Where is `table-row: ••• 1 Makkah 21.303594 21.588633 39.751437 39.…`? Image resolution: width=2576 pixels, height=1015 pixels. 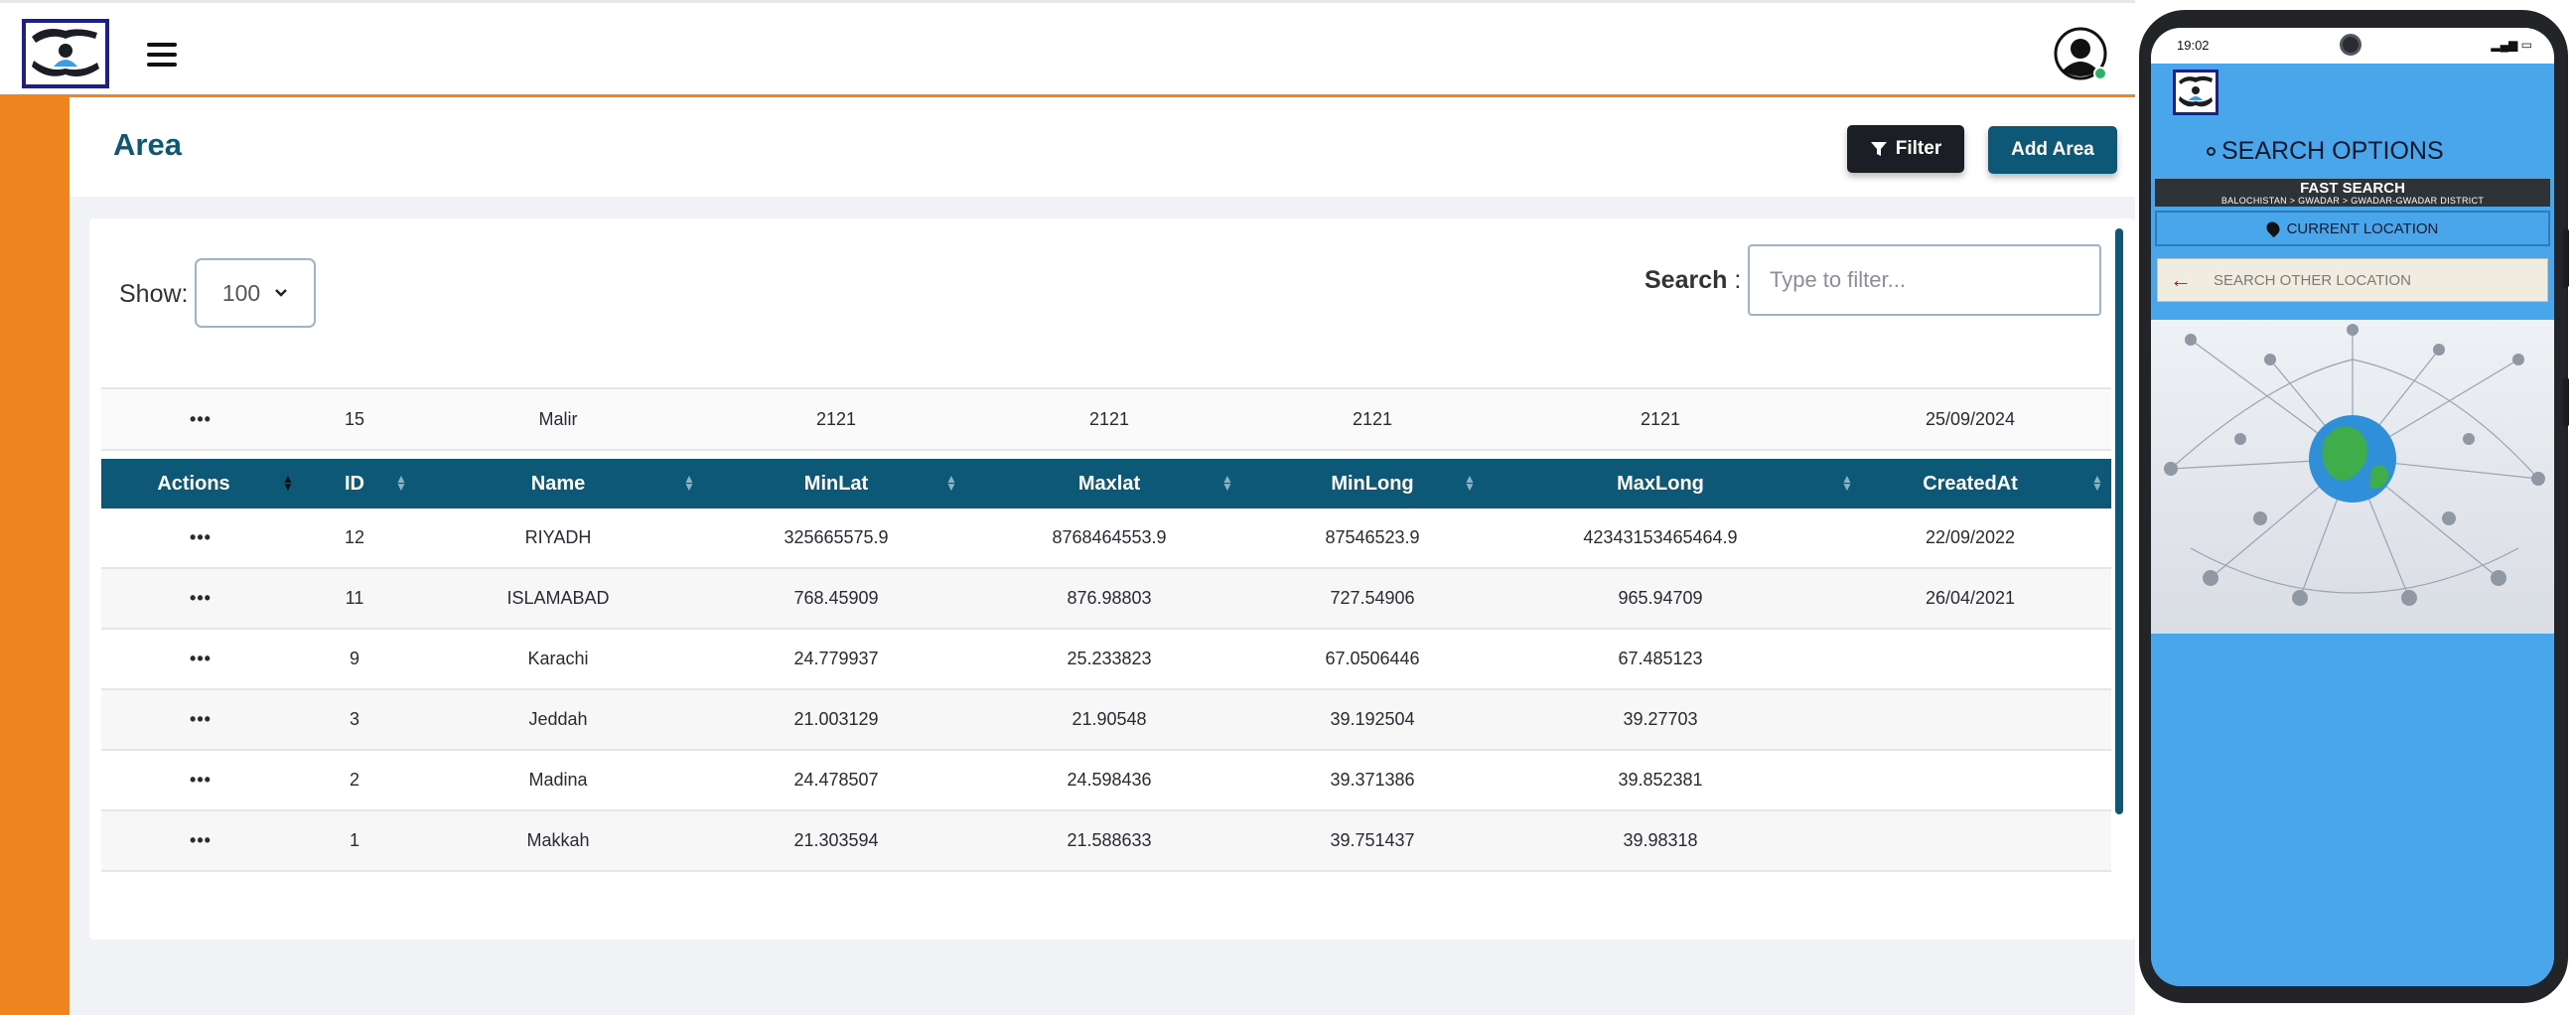 table-row: ••• 1 Makkah 21.303594 21.588633 39.751437 39.… is located at coordinates (1106, 841).